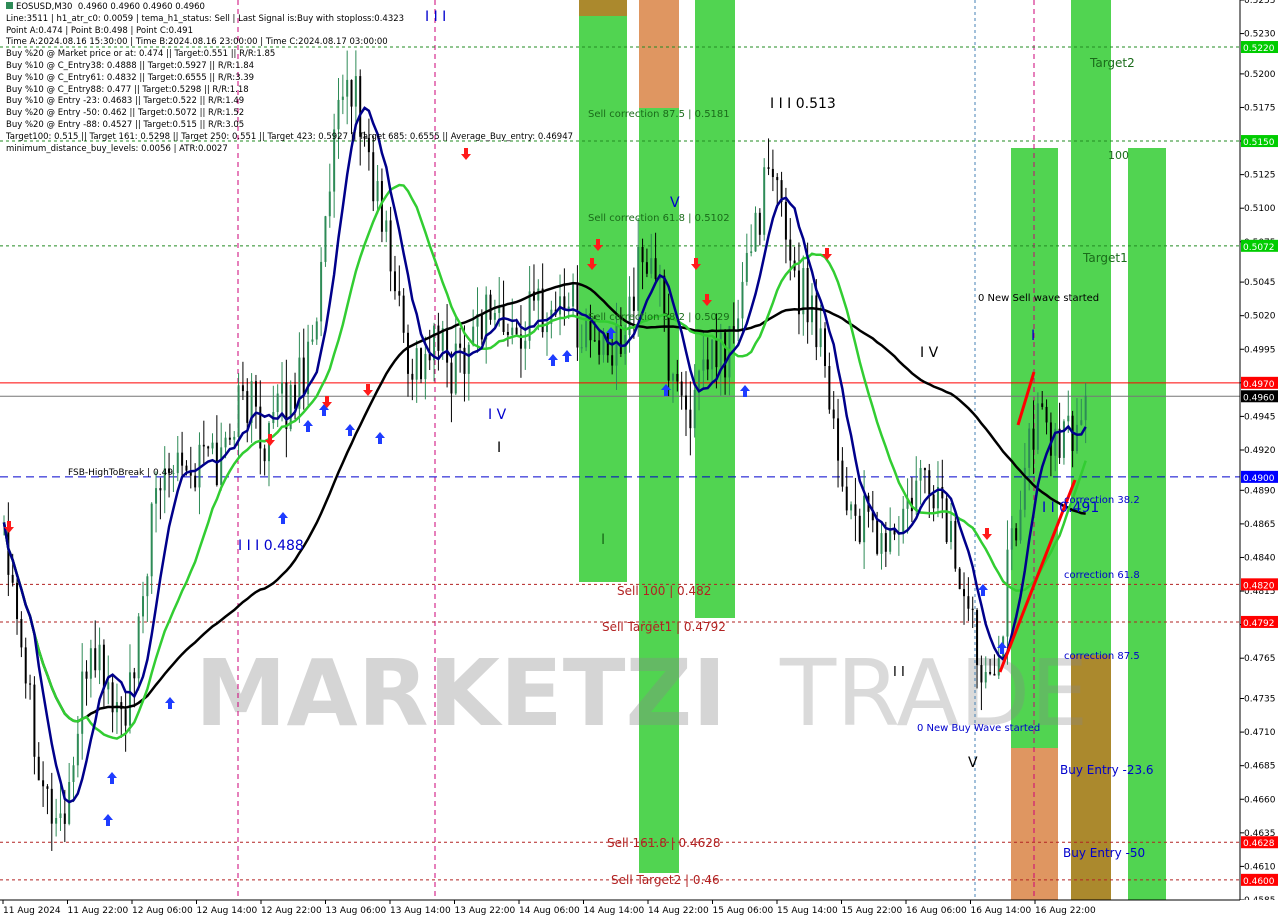 This screenshot has height=924, width=1280. Describe the element at coordinates (44, 7) in the screenshot. I see `symbol-label: EOSUSD,M30` at that location.